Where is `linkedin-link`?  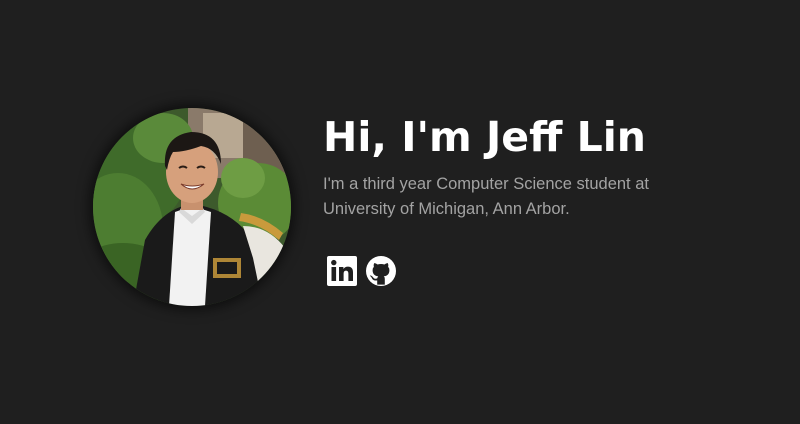
linkedin-link is located at coordinates (342, 271).